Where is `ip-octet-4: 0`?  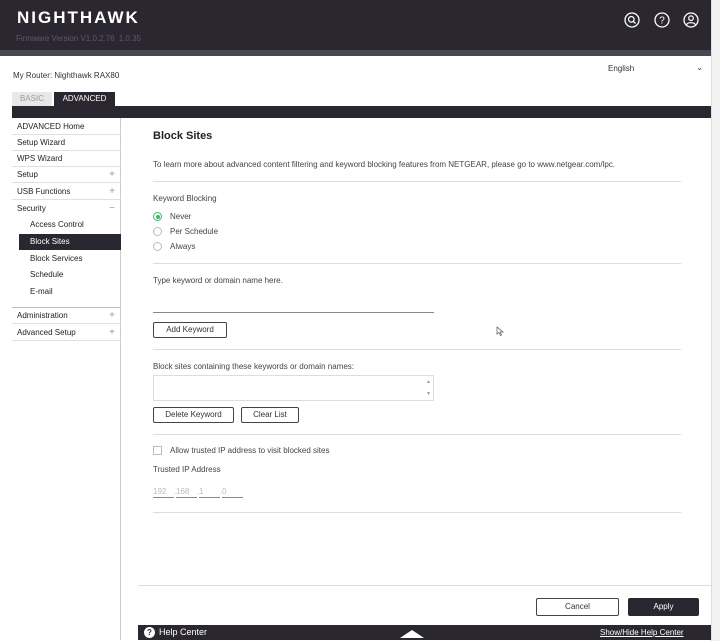
ip-octet-4: 0 is located at coordinates (232, 491).